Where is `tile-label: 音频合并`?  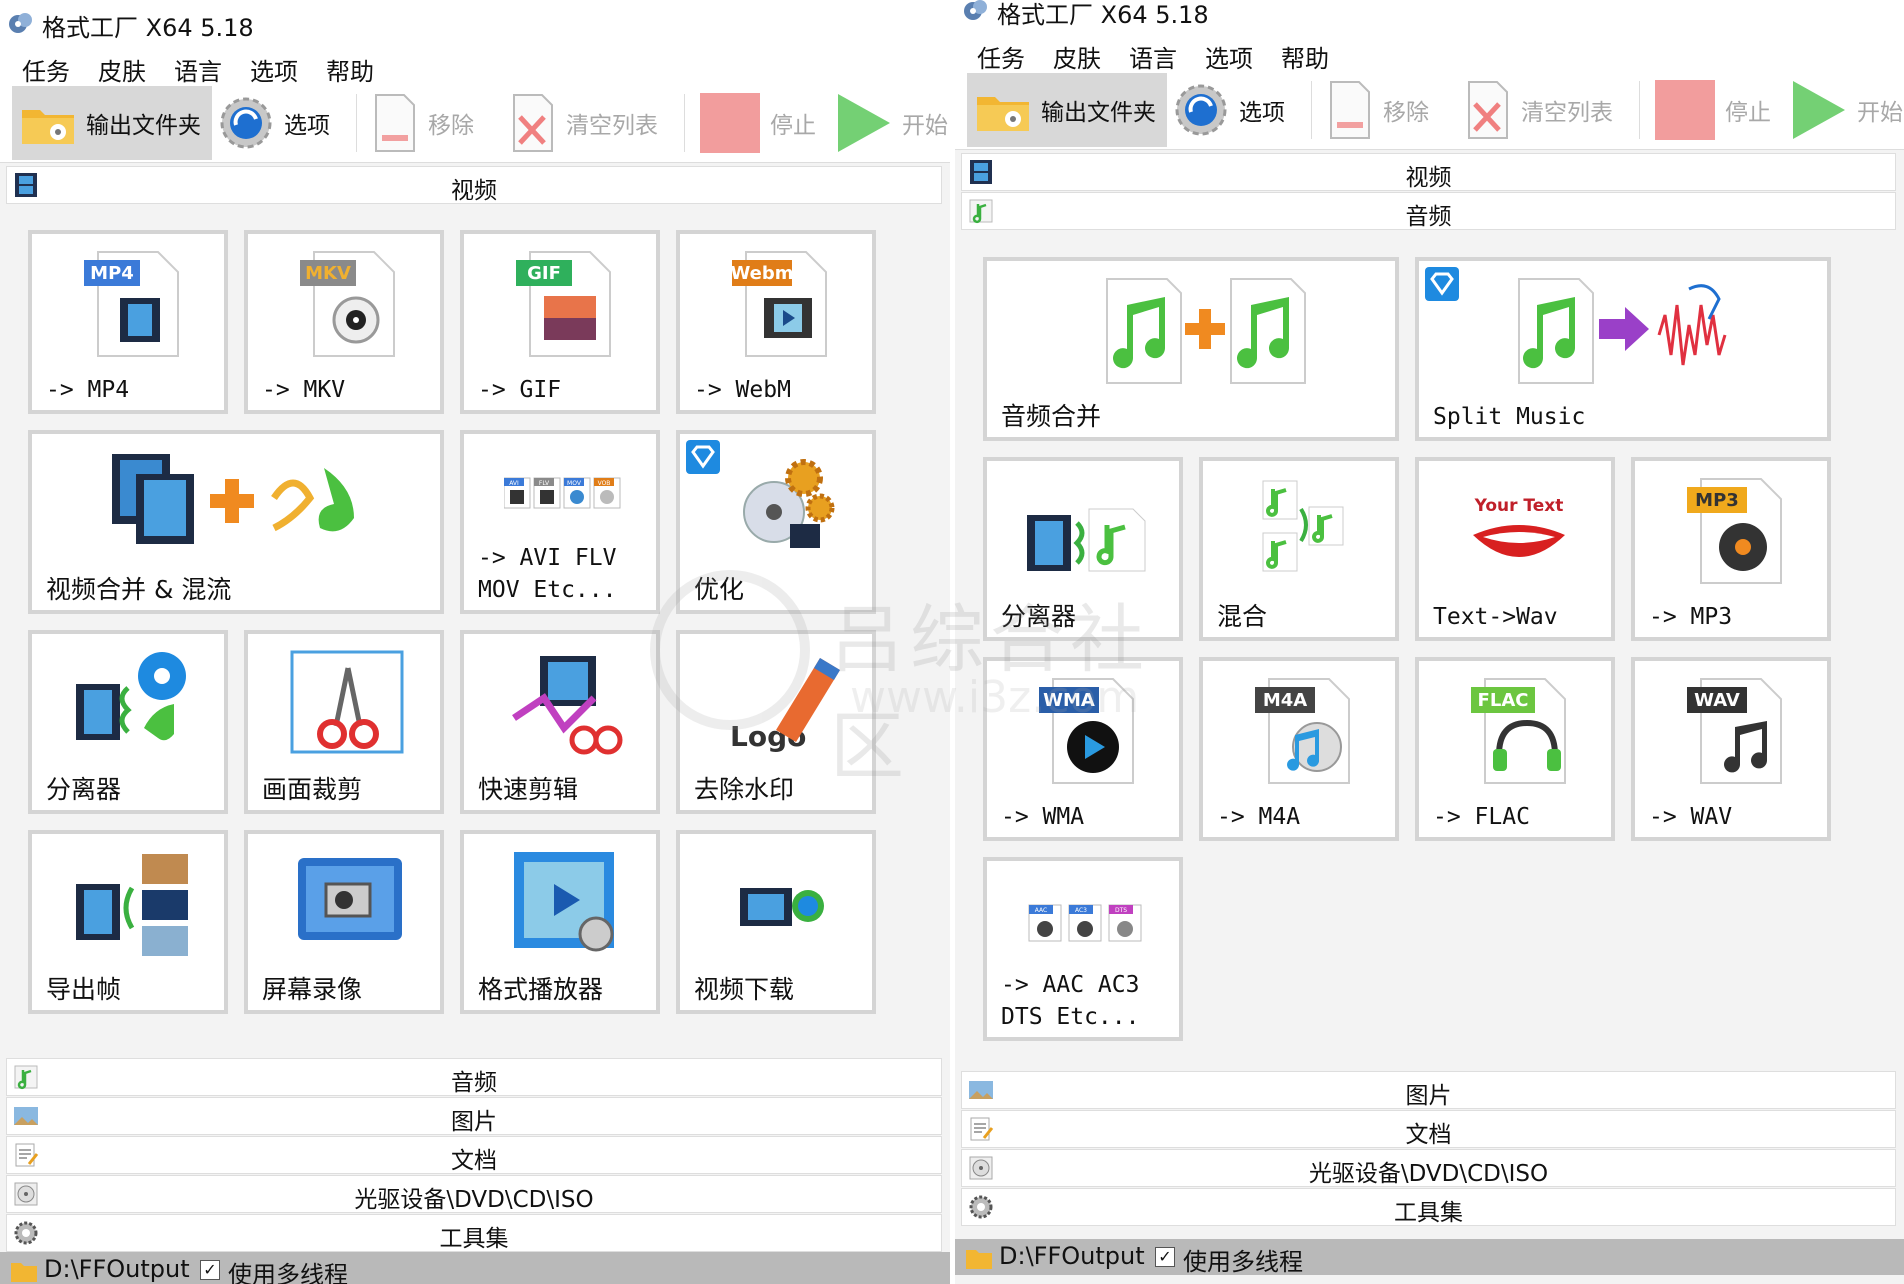 tile-label: 音频合并 is located at coordinates (1051, 416).